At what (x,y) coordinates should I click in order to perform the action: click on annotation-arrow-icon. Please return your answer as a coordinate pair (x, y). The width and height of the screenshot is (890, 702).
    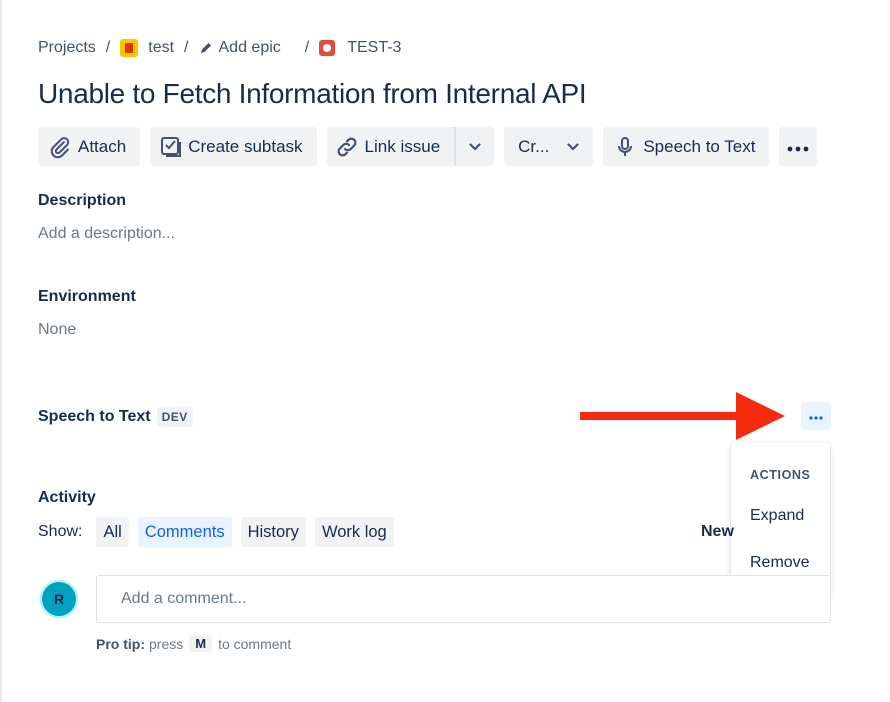
    Looking at the image, I should click on (682, 416).